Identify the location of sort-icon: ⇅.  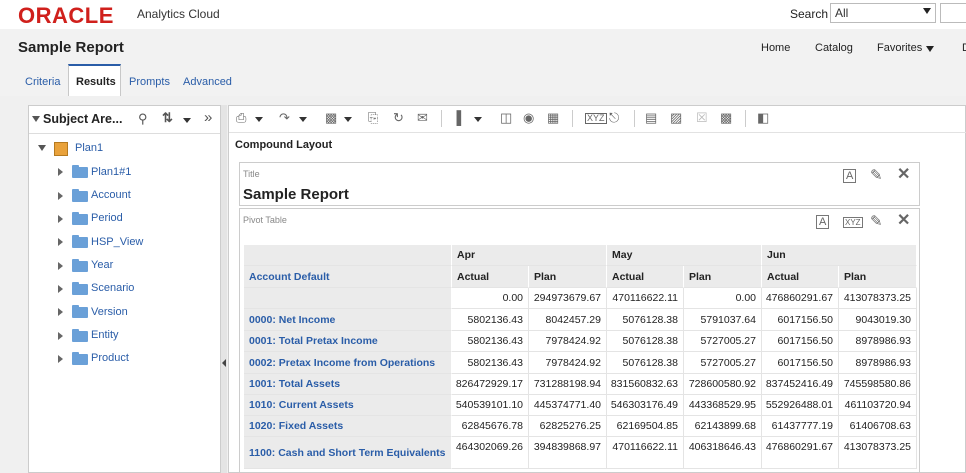
(167, 118).